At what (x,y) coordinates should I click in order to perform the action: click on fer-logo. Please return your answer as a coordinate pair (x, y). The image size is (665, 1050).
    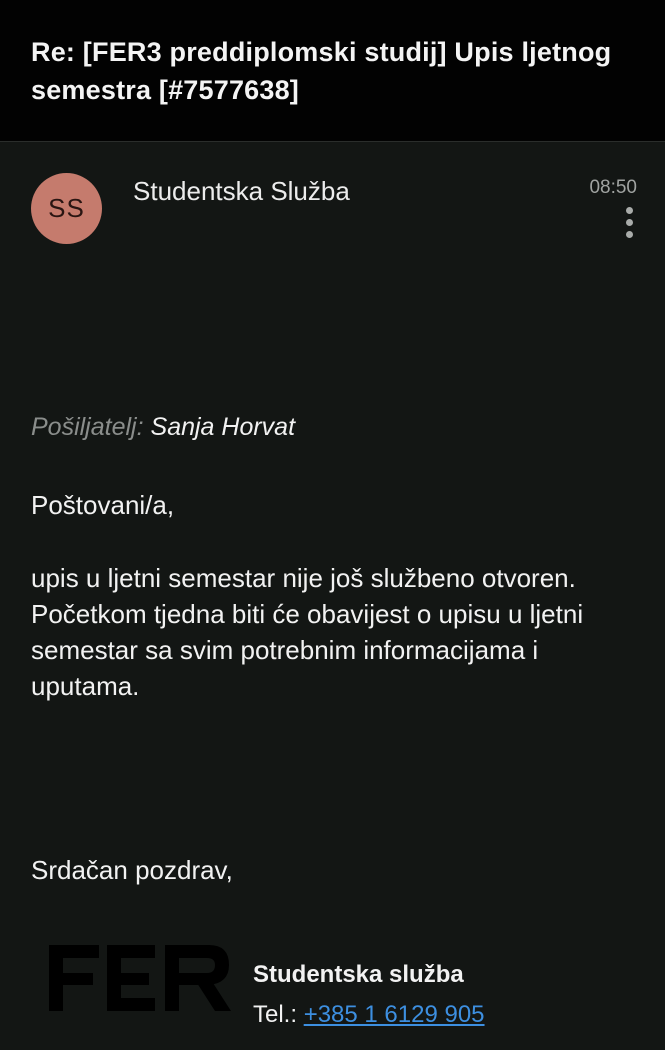
    Looking at the image, I should click on (140, 978).